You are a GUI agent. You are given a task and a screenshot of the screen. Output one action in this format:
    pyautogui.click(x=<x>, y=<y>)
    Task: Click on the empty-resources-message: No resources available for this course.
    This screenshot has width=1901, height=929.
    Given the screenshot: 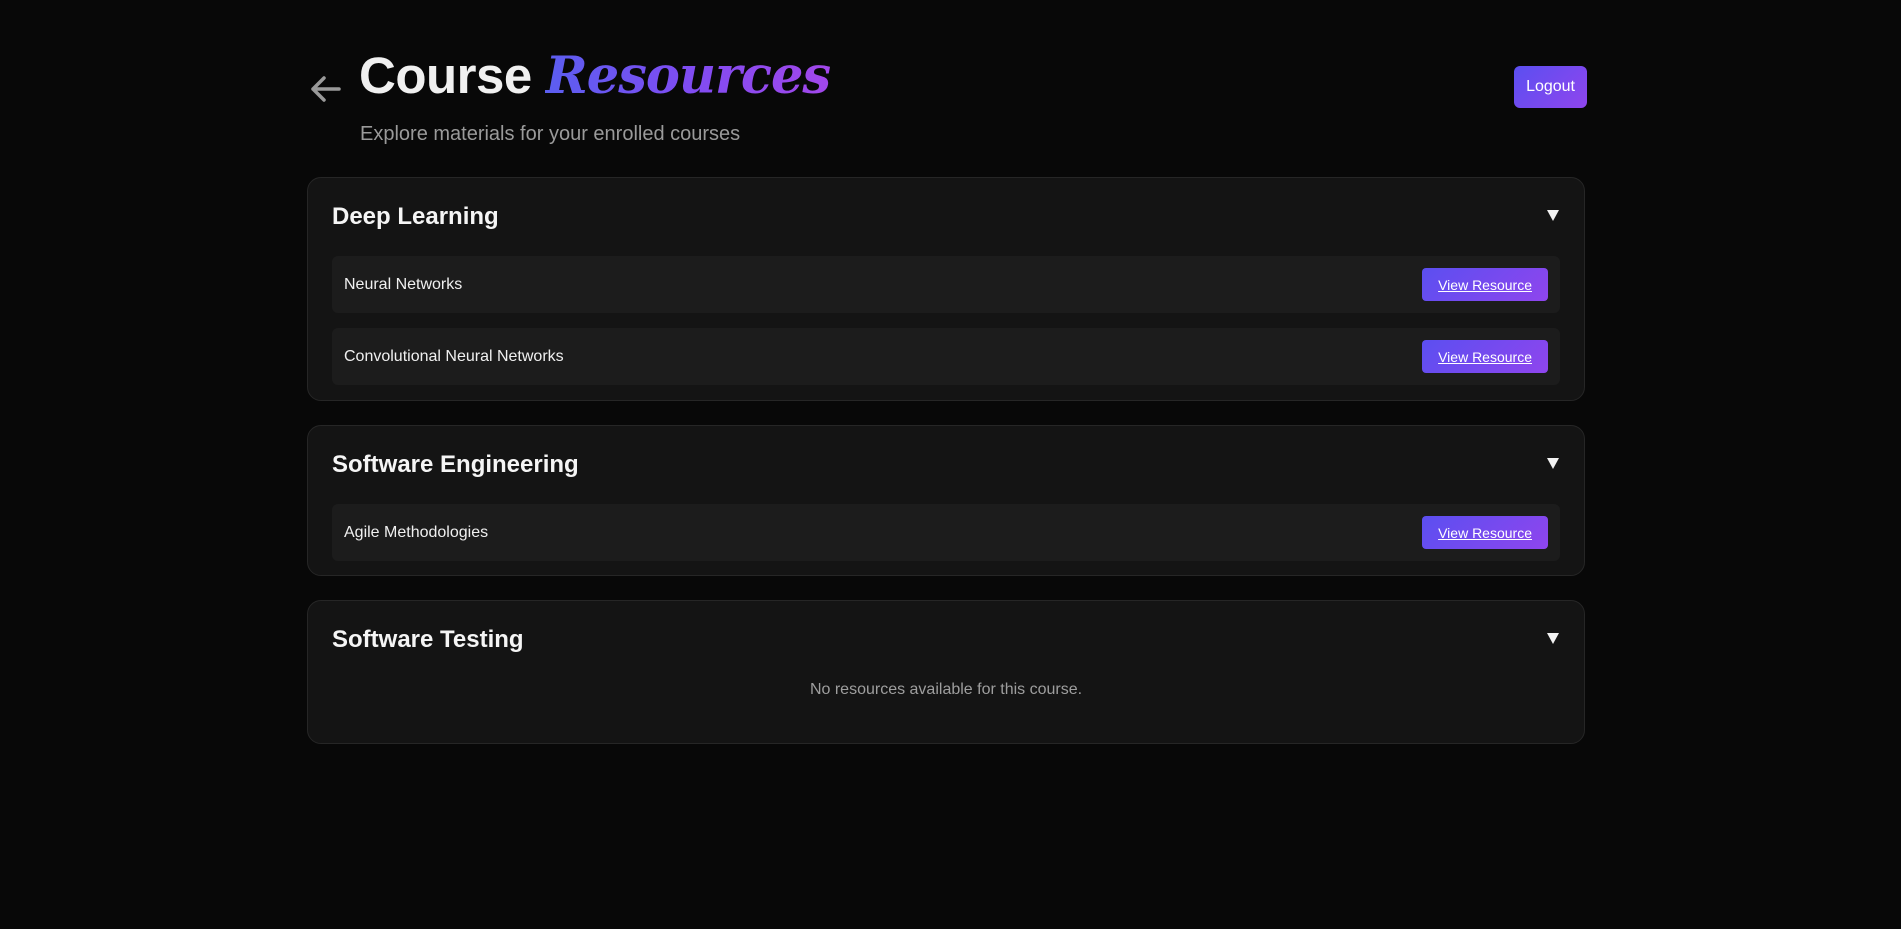 What is the action you would take?
    pyautogui.click(x=946, y=689)
    